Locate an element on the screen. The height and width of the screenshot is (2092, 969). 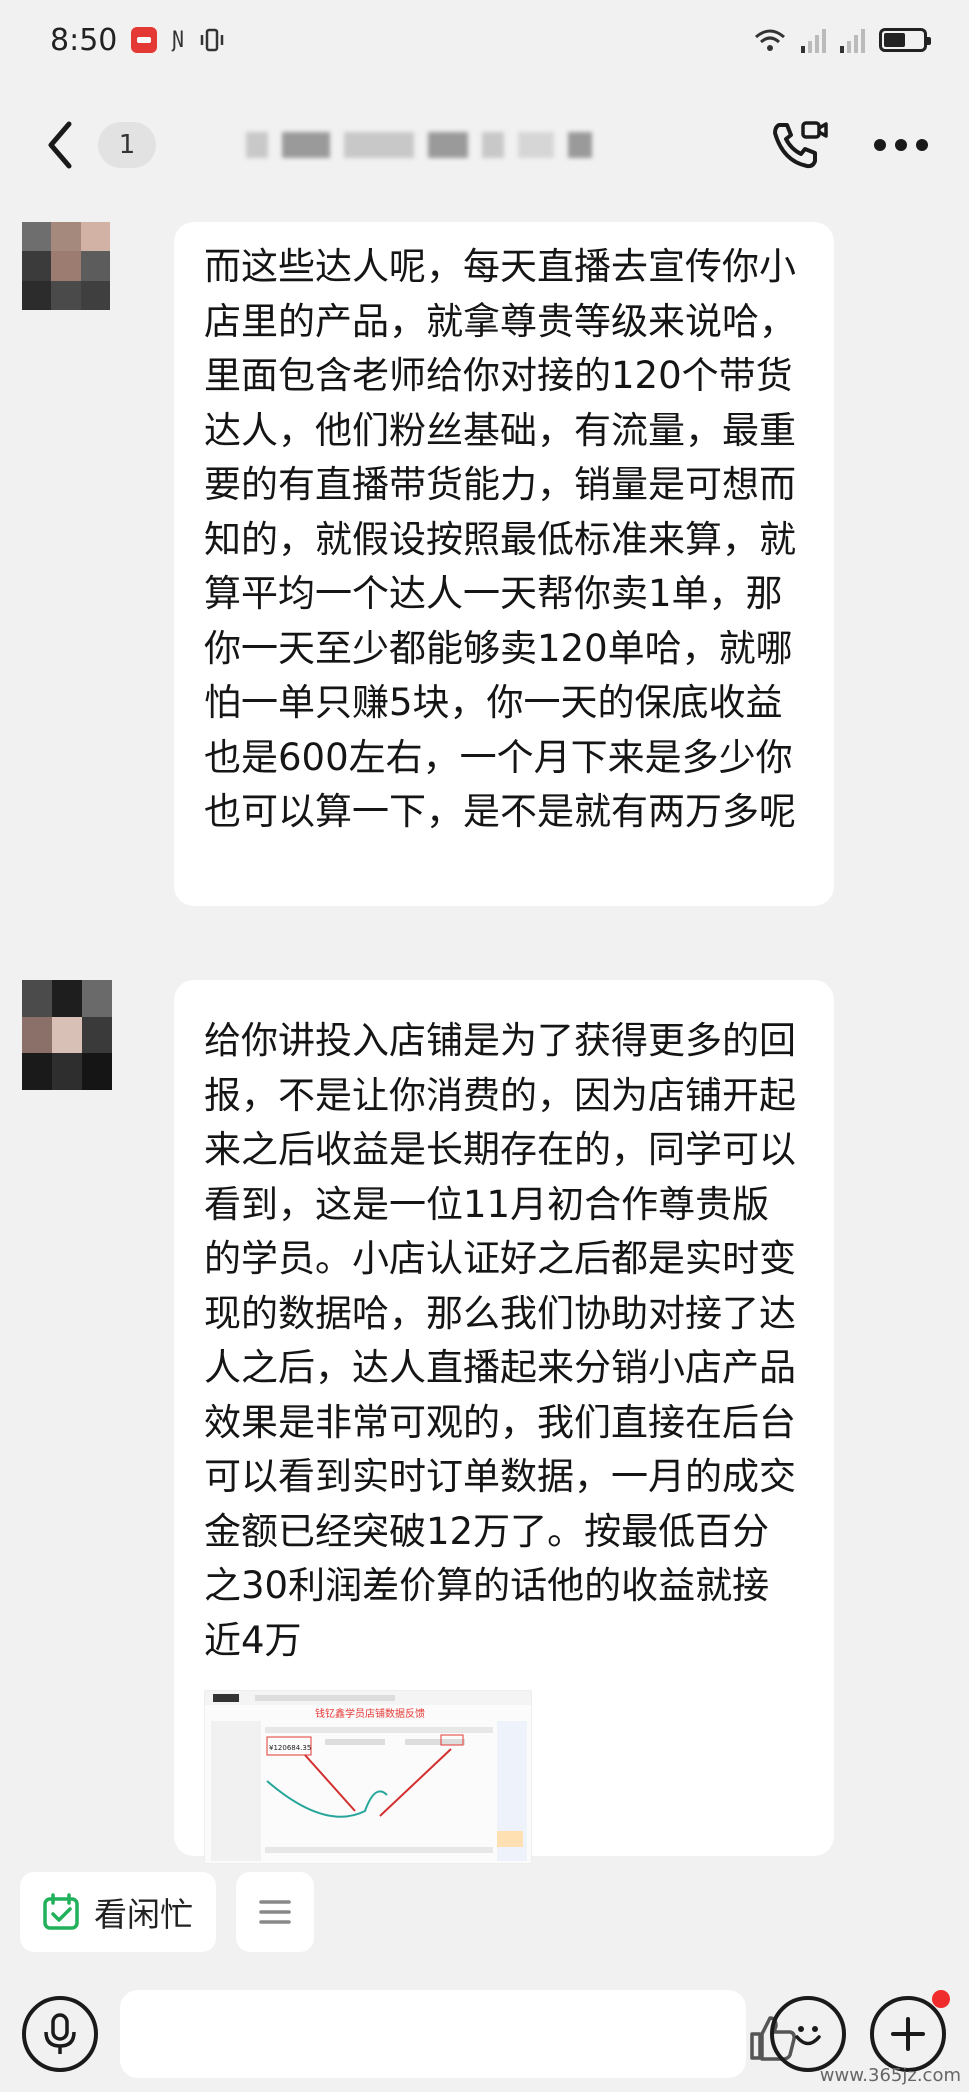
app-notification-icon is located at coordinates (144, 40).